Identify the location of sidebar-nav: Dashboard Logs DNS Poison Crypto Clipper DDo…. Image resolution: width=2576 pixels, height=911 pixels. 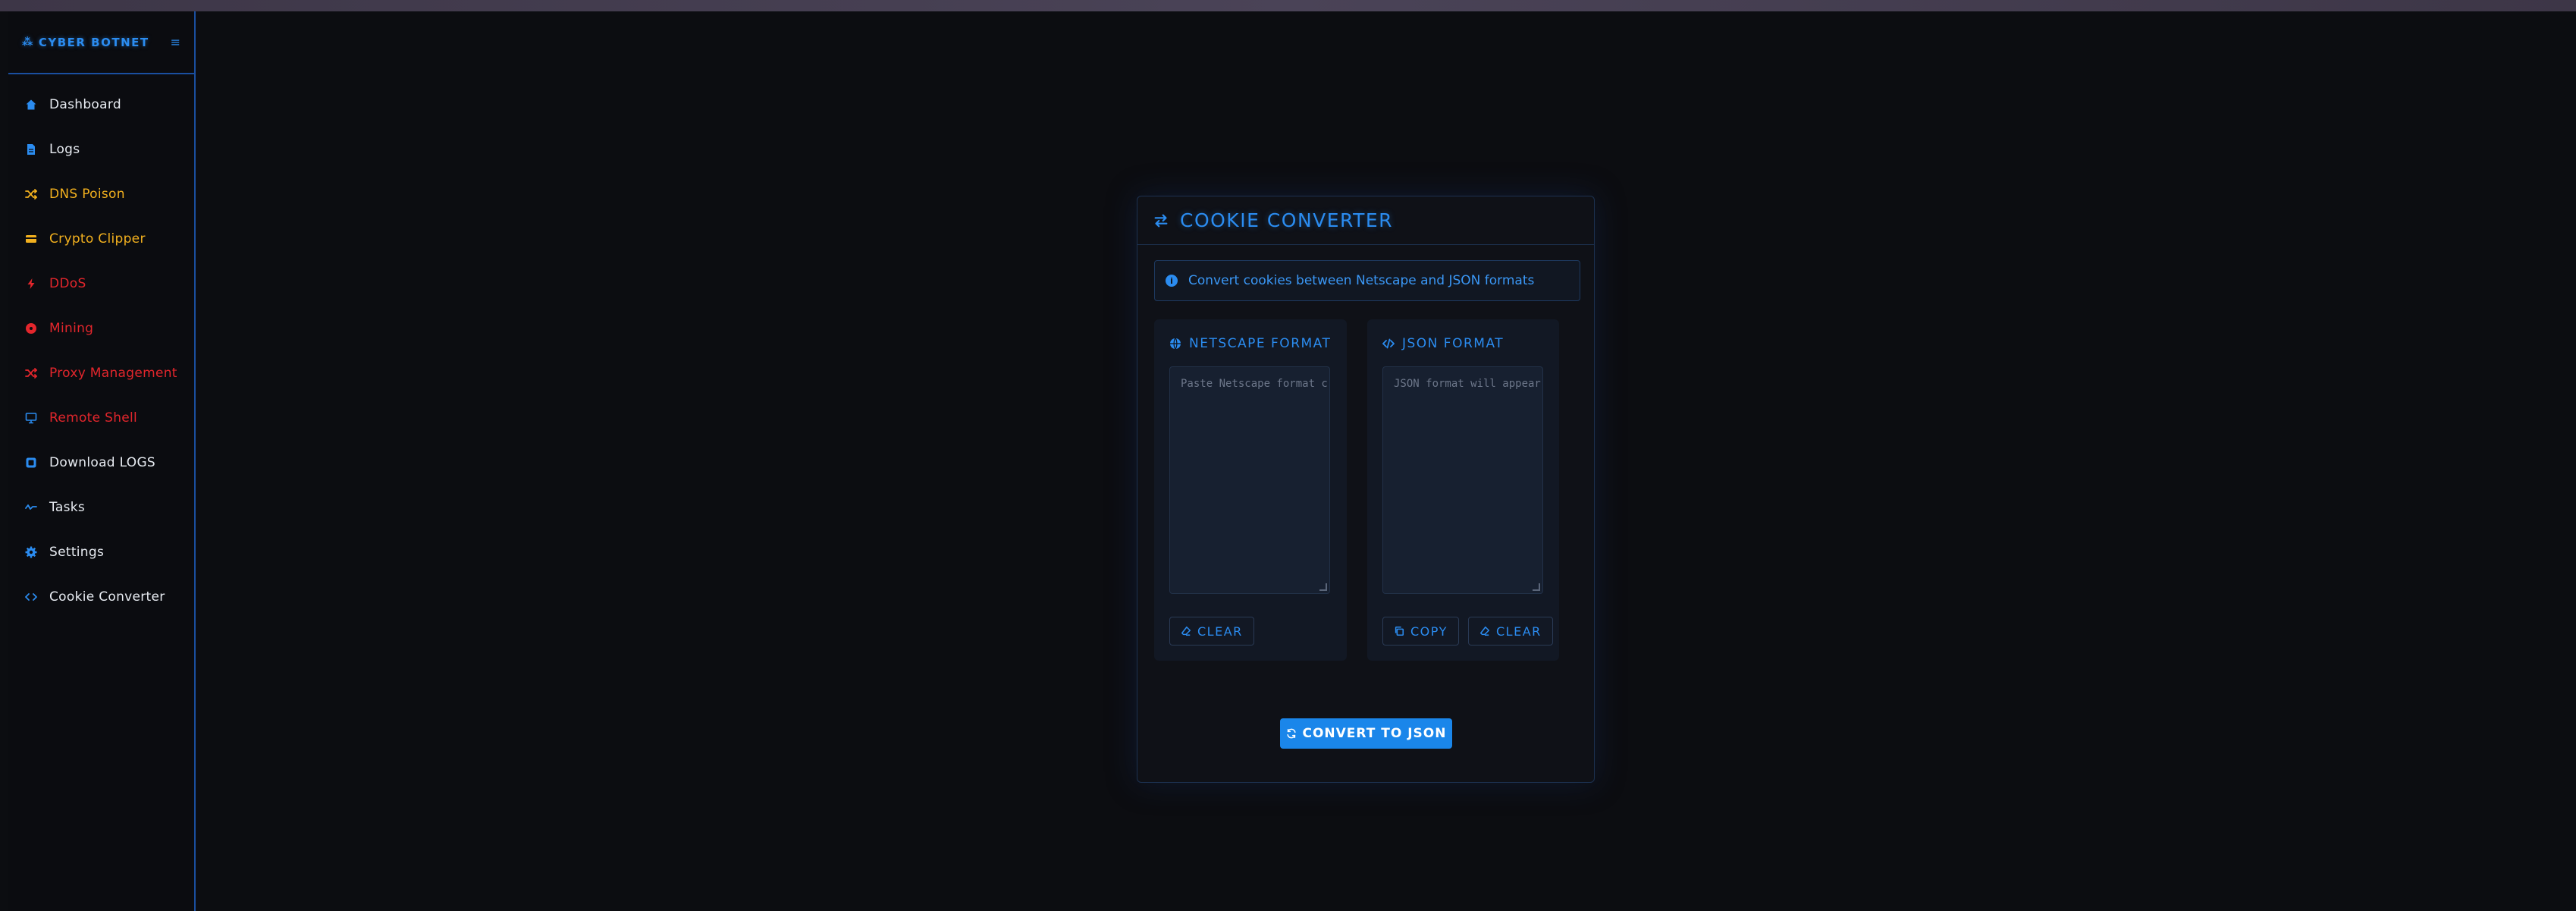
(101, 346).